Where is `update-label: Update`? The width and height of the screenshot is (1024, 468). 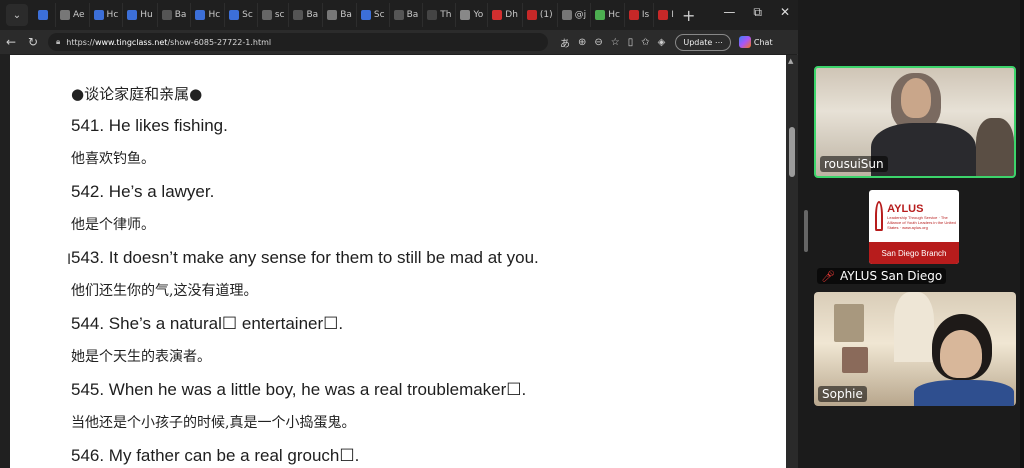
update-label: Update is located at coordinates (698, 42).